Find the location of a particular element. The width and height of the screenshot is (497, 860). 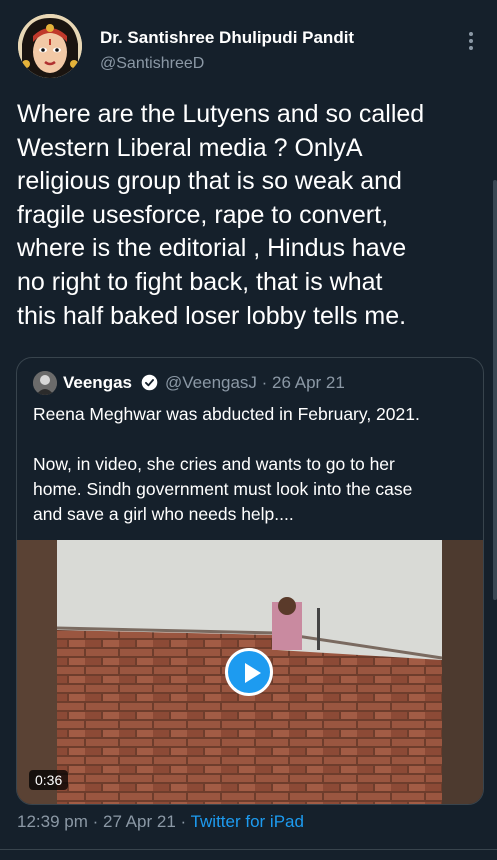

quoted-handle-date: @VeengasJ · 26 Apr 21 is located at coordinates (255, 382).